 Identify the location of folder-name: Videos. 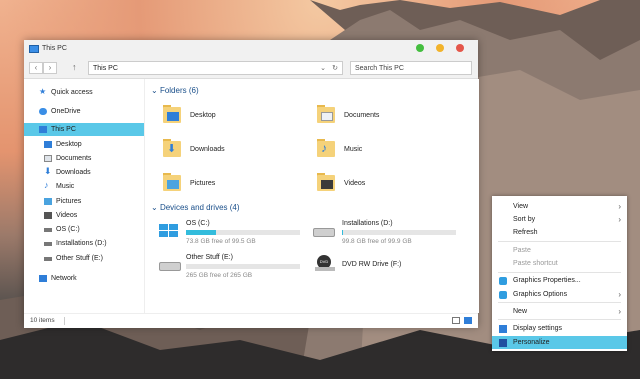
(355, 183).